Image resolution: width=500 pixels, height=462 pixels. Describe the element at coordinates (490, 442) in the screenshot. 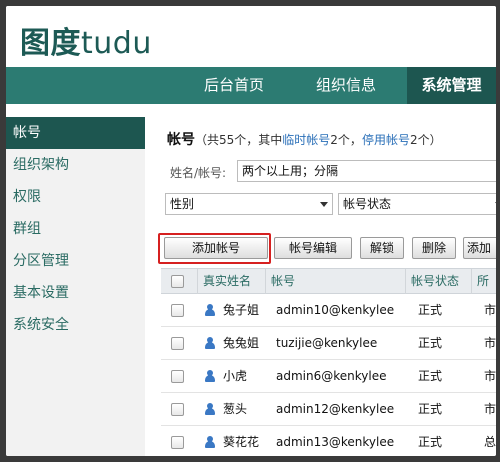

I see `row-dept: 总` at that location.